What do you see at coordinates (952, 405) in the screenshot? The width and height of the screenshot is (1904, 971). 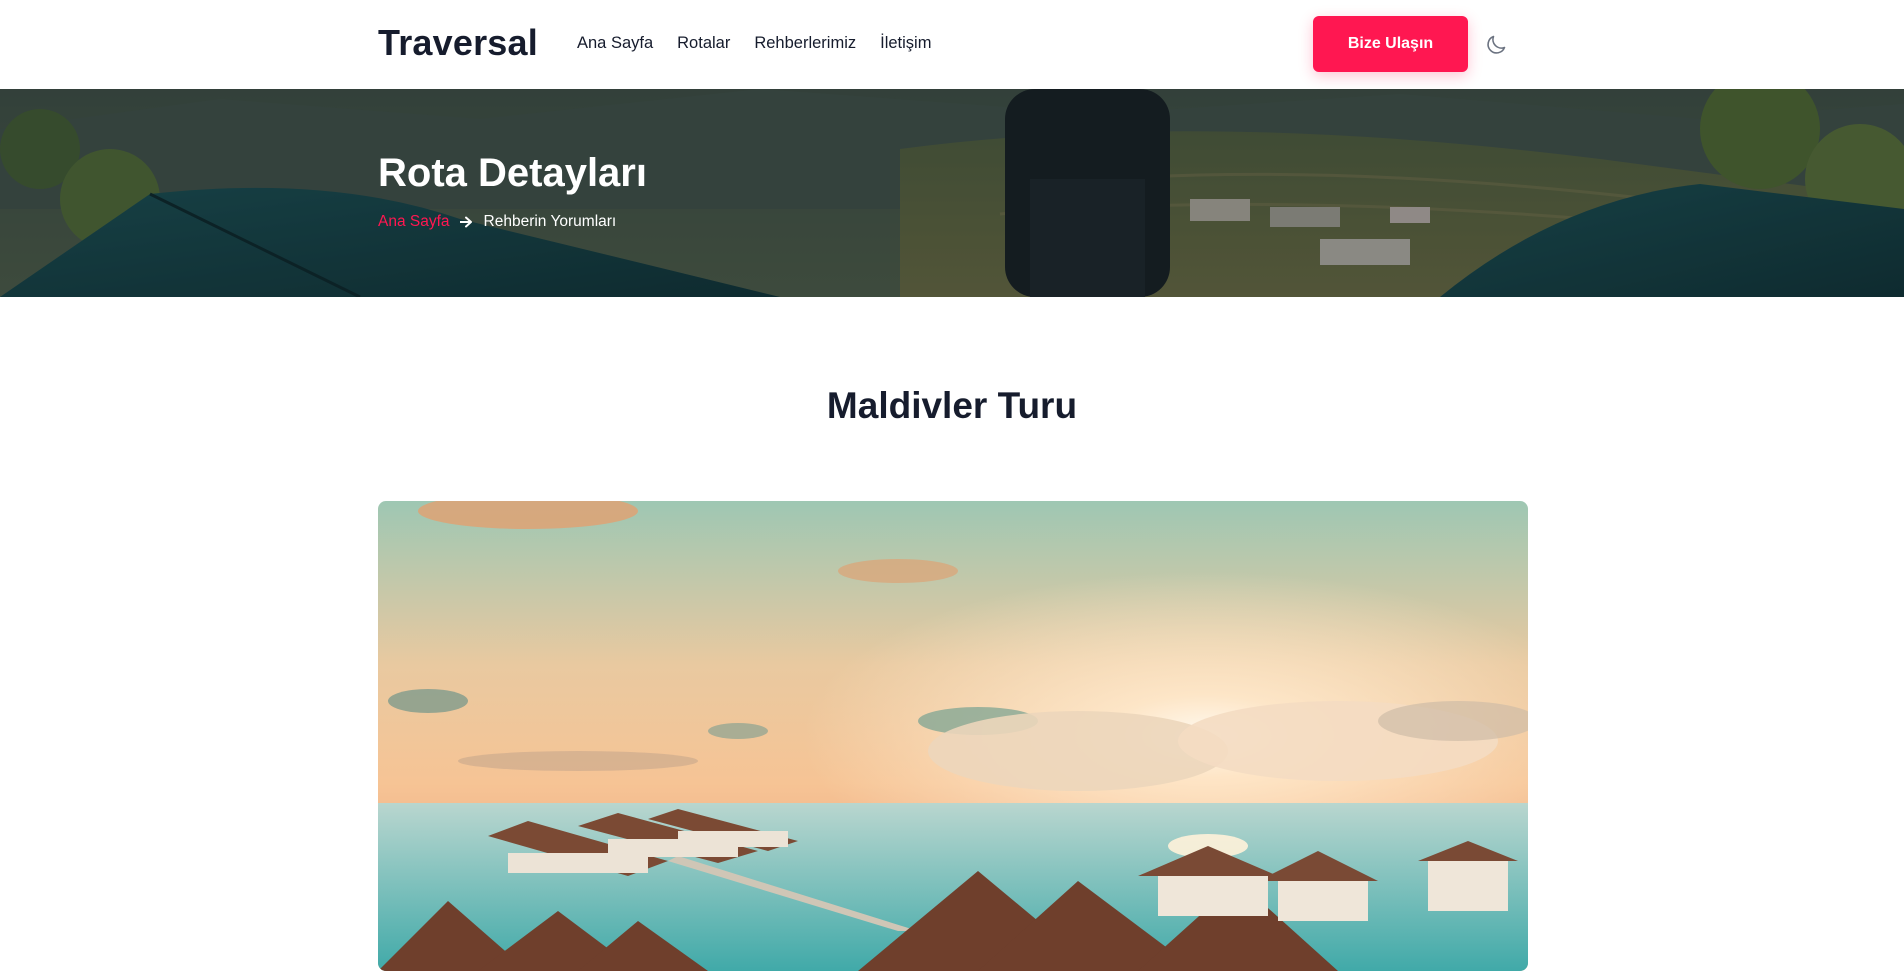 I see `tour-title: Maldivler Turu` at bounding box center [952, 405].